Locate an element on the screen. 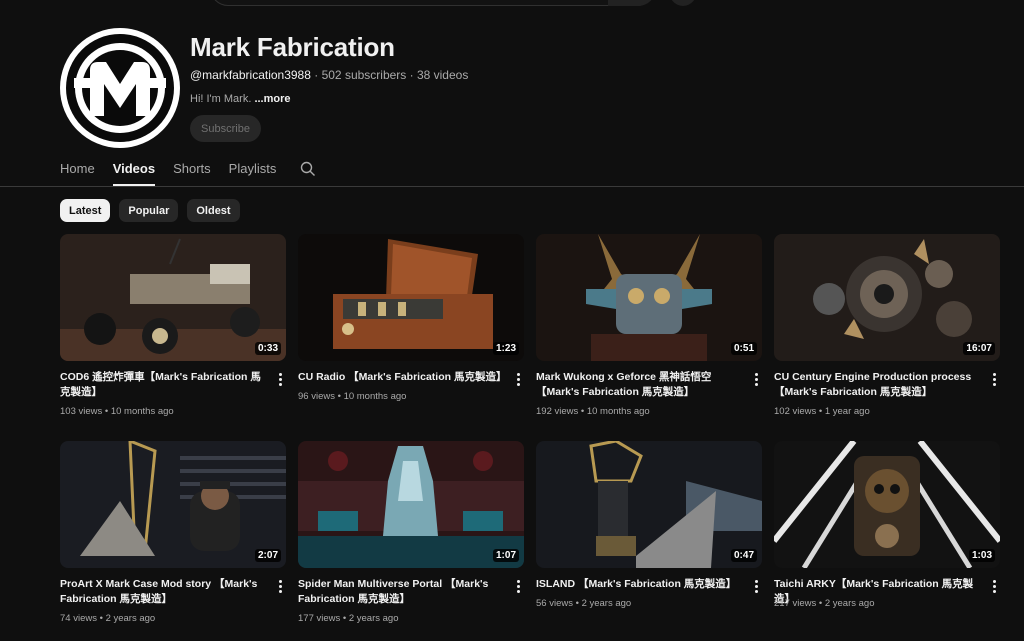 The width and height of the screenshot is (1024, 641). filter-chips: Latest Popular Oldest is located at coordinates (154, 210).